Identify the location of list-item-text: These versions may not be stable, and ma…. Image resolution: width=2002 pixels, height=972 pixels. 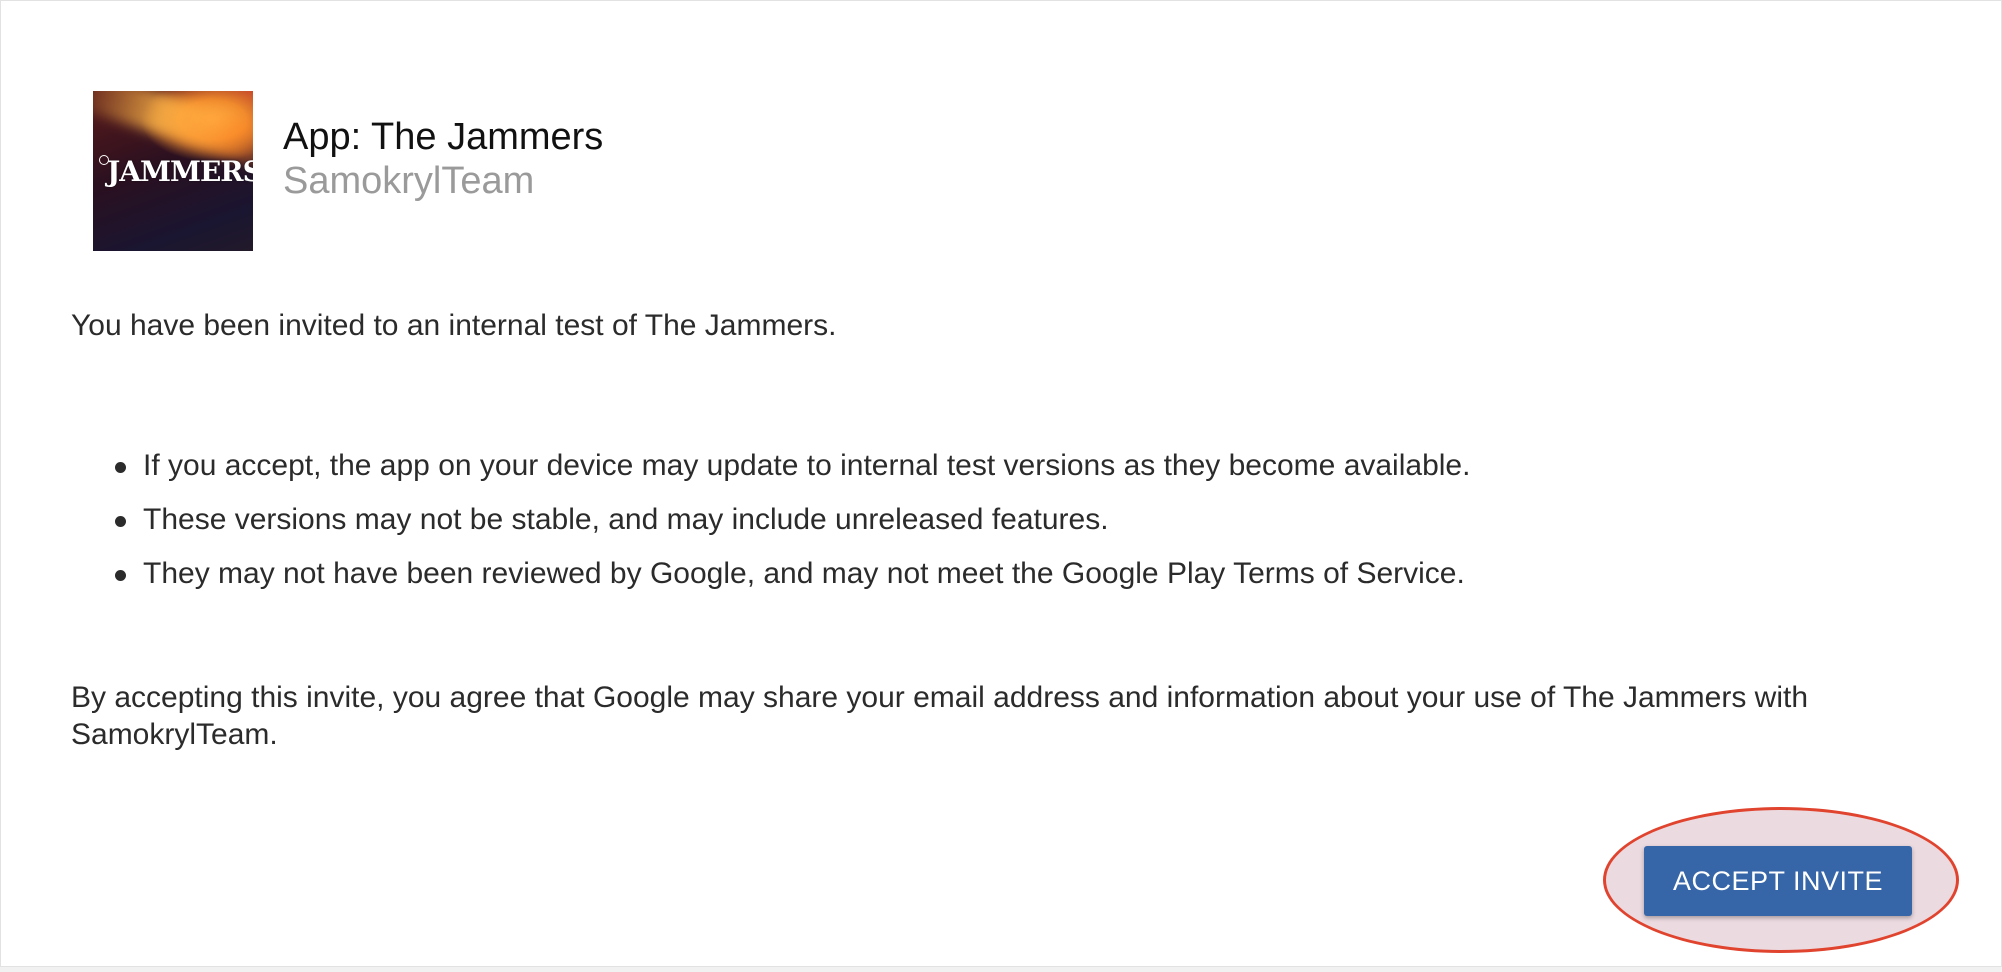
(626, 519).